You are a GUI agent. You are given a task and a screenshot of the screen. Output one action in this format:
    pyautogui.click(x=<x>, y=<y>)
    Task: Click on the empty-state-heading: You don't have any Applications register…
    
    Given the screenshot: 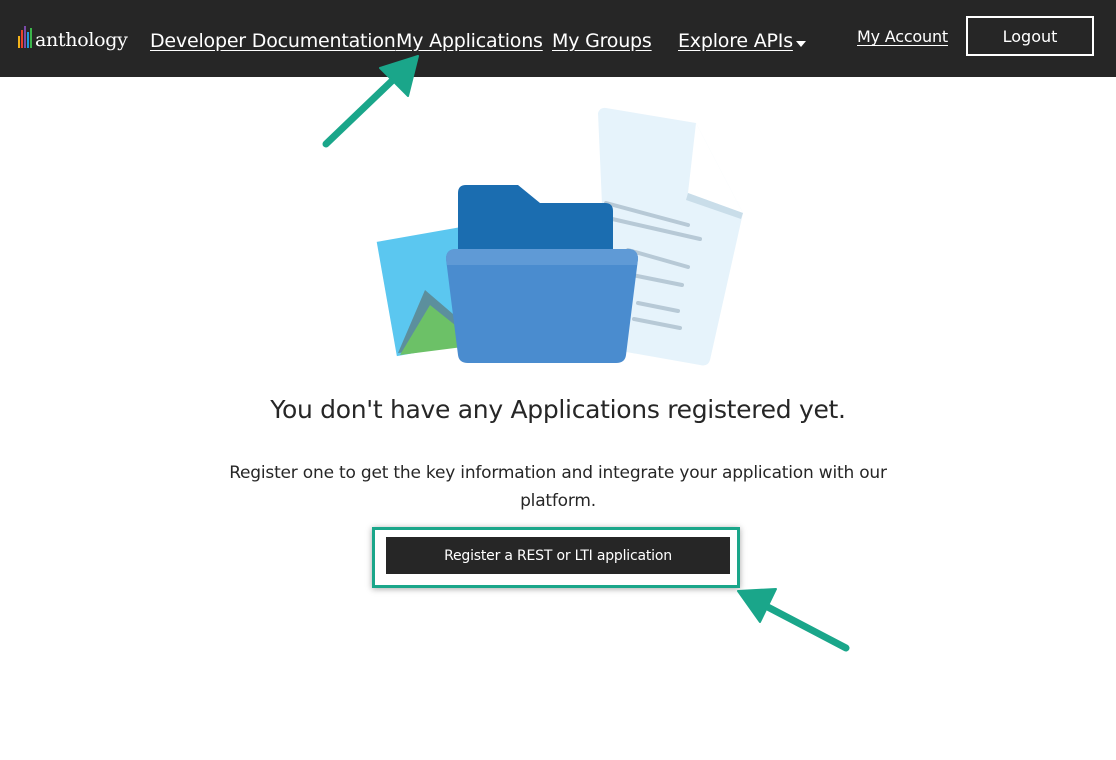 What is the action you would take?
    pyautogui.click(x=558, y=409)
    